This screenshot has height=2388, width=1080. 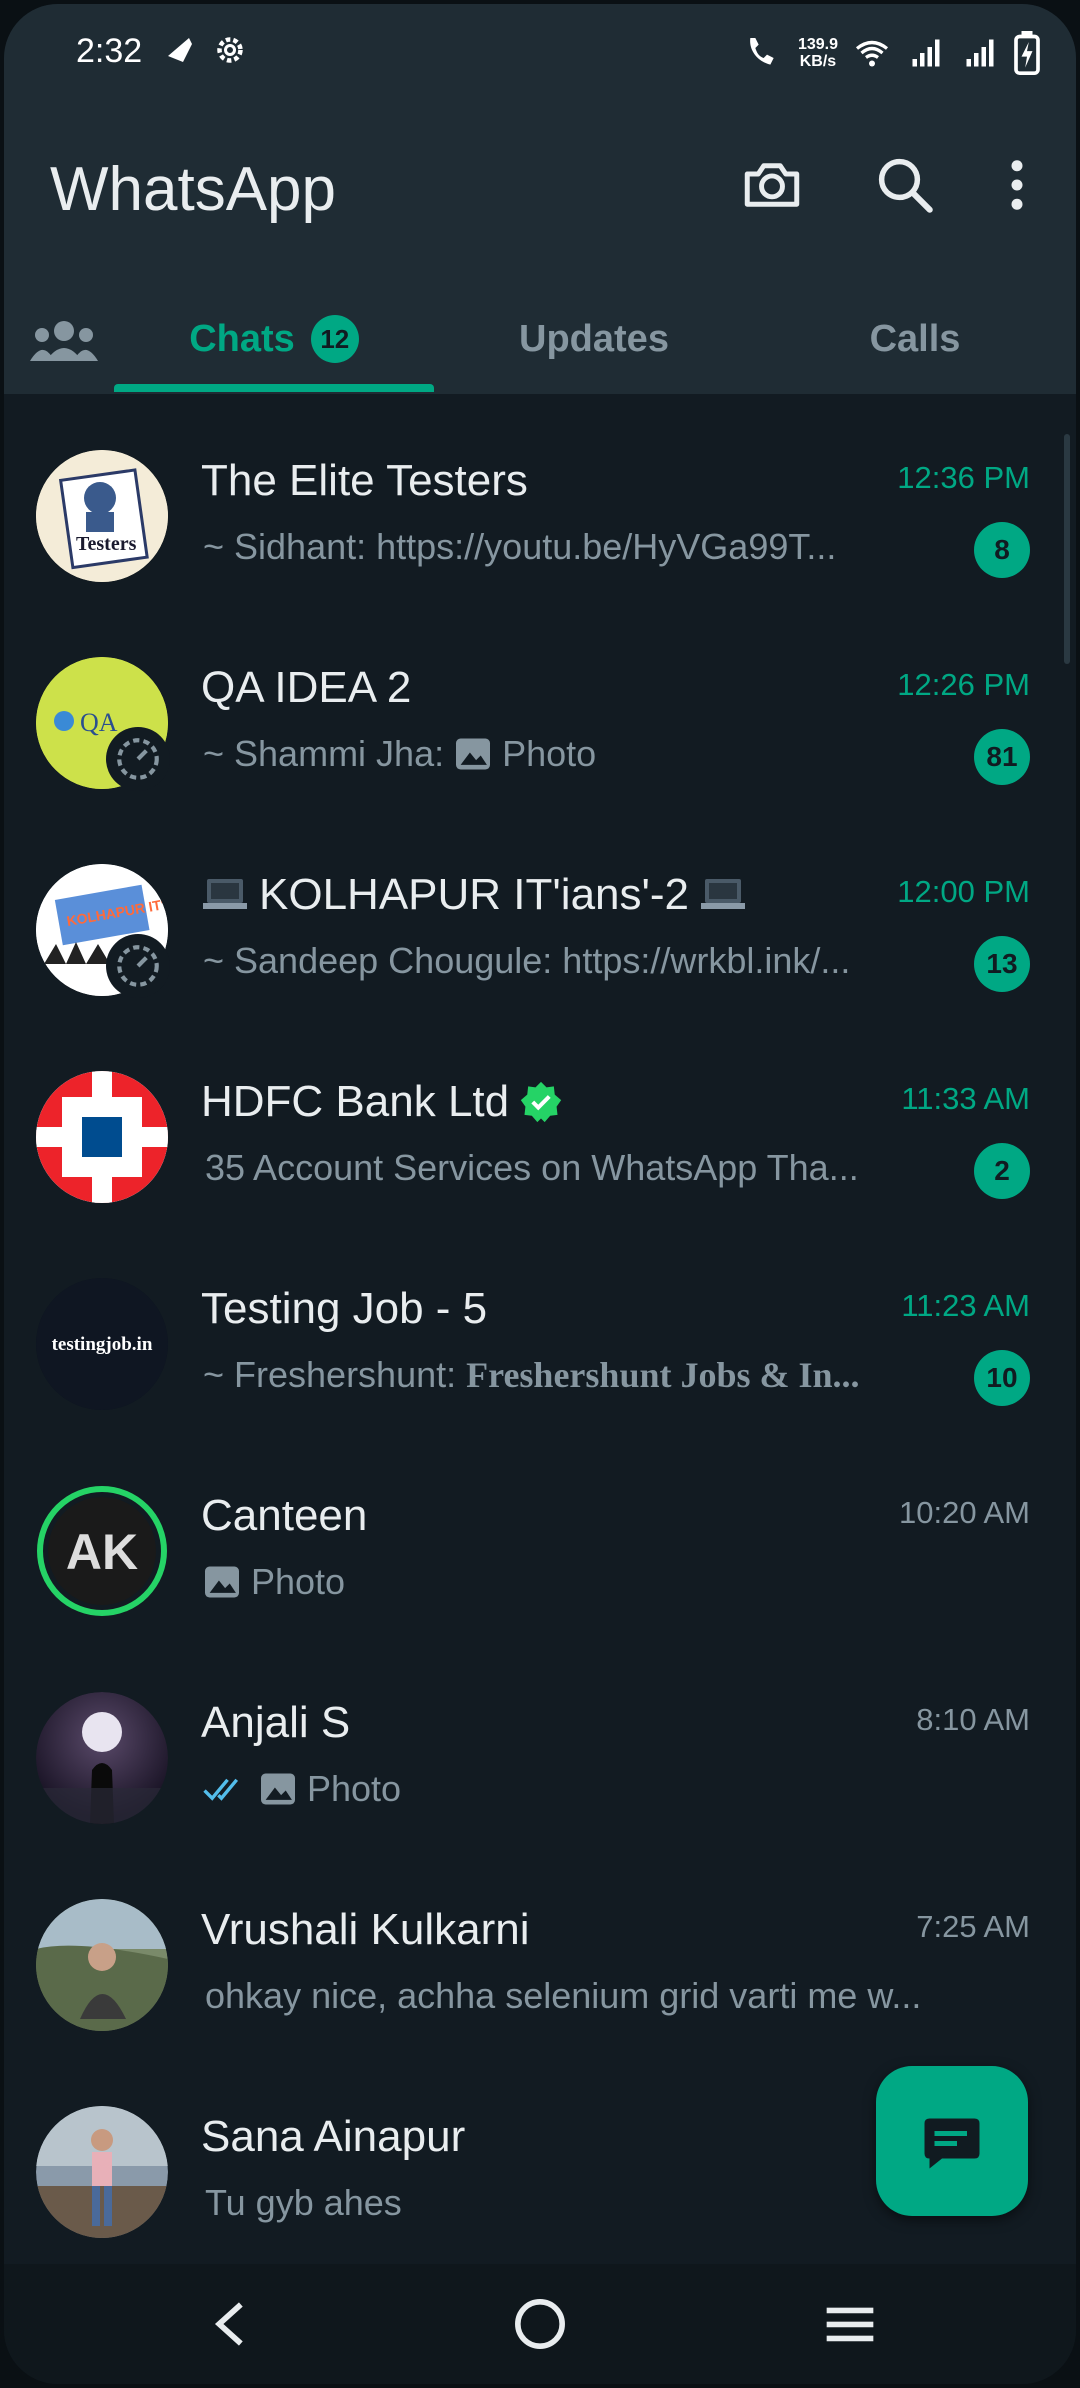 I want to click on tab-updates-label: Updates, so click(x=594, y=338).